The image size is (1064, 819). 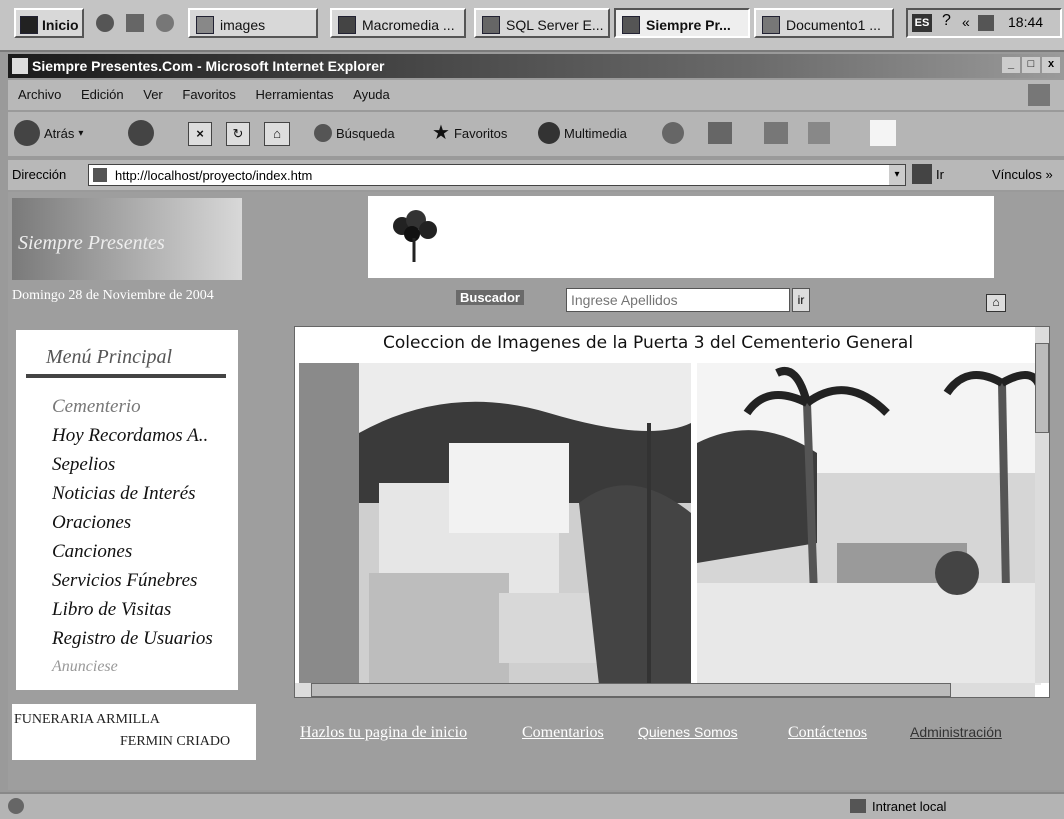 What do you see at coordinates (124, 581) in the screenshot?
I see `menu-item-servicios: Servicios Fúnebres` at bounding box center [124, 581].